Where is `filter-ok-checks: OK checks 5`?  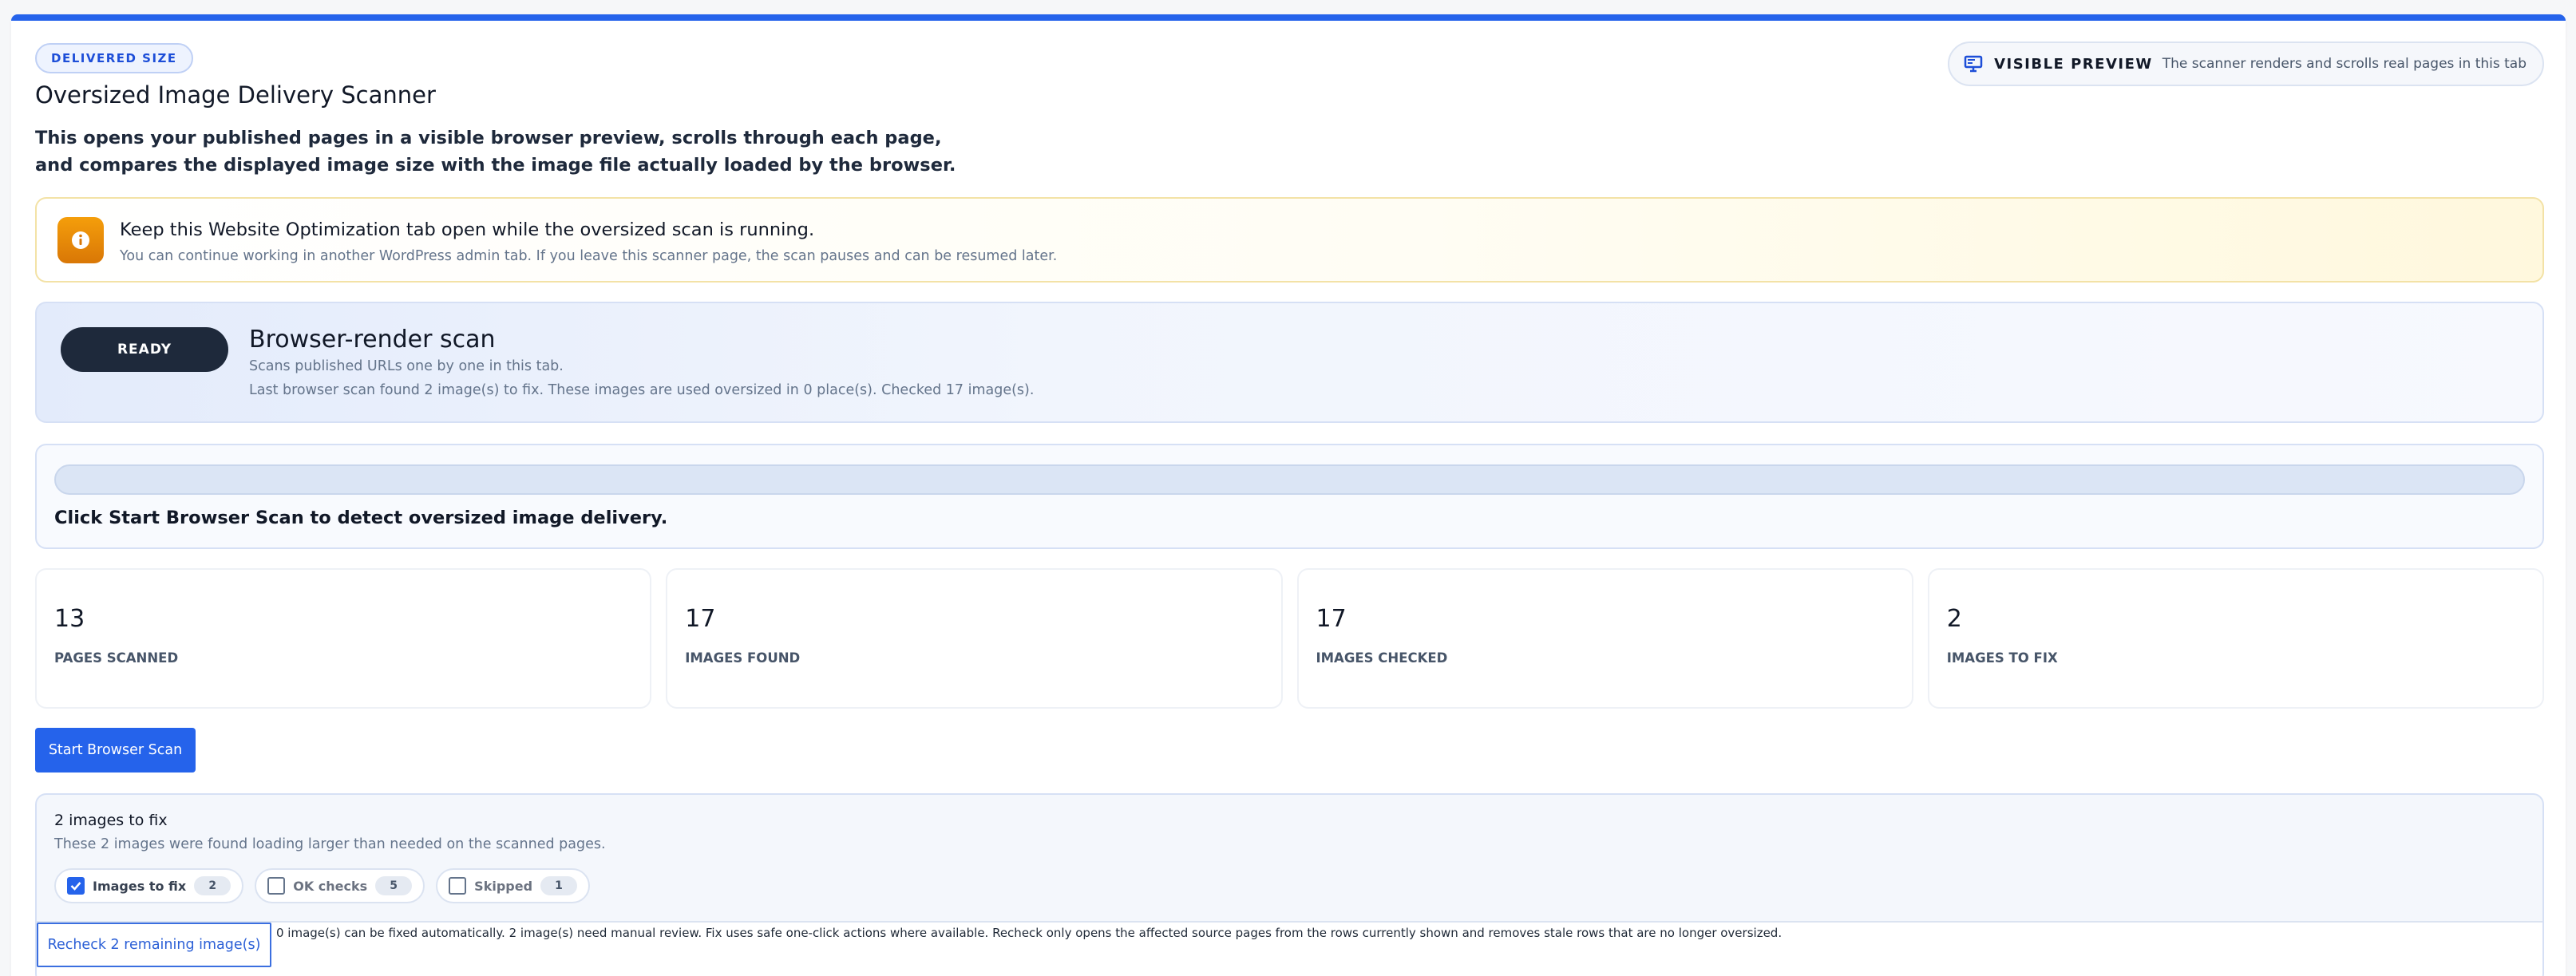 filter-ok-checks: OK checks 5 is located at coordinates (340, 886).